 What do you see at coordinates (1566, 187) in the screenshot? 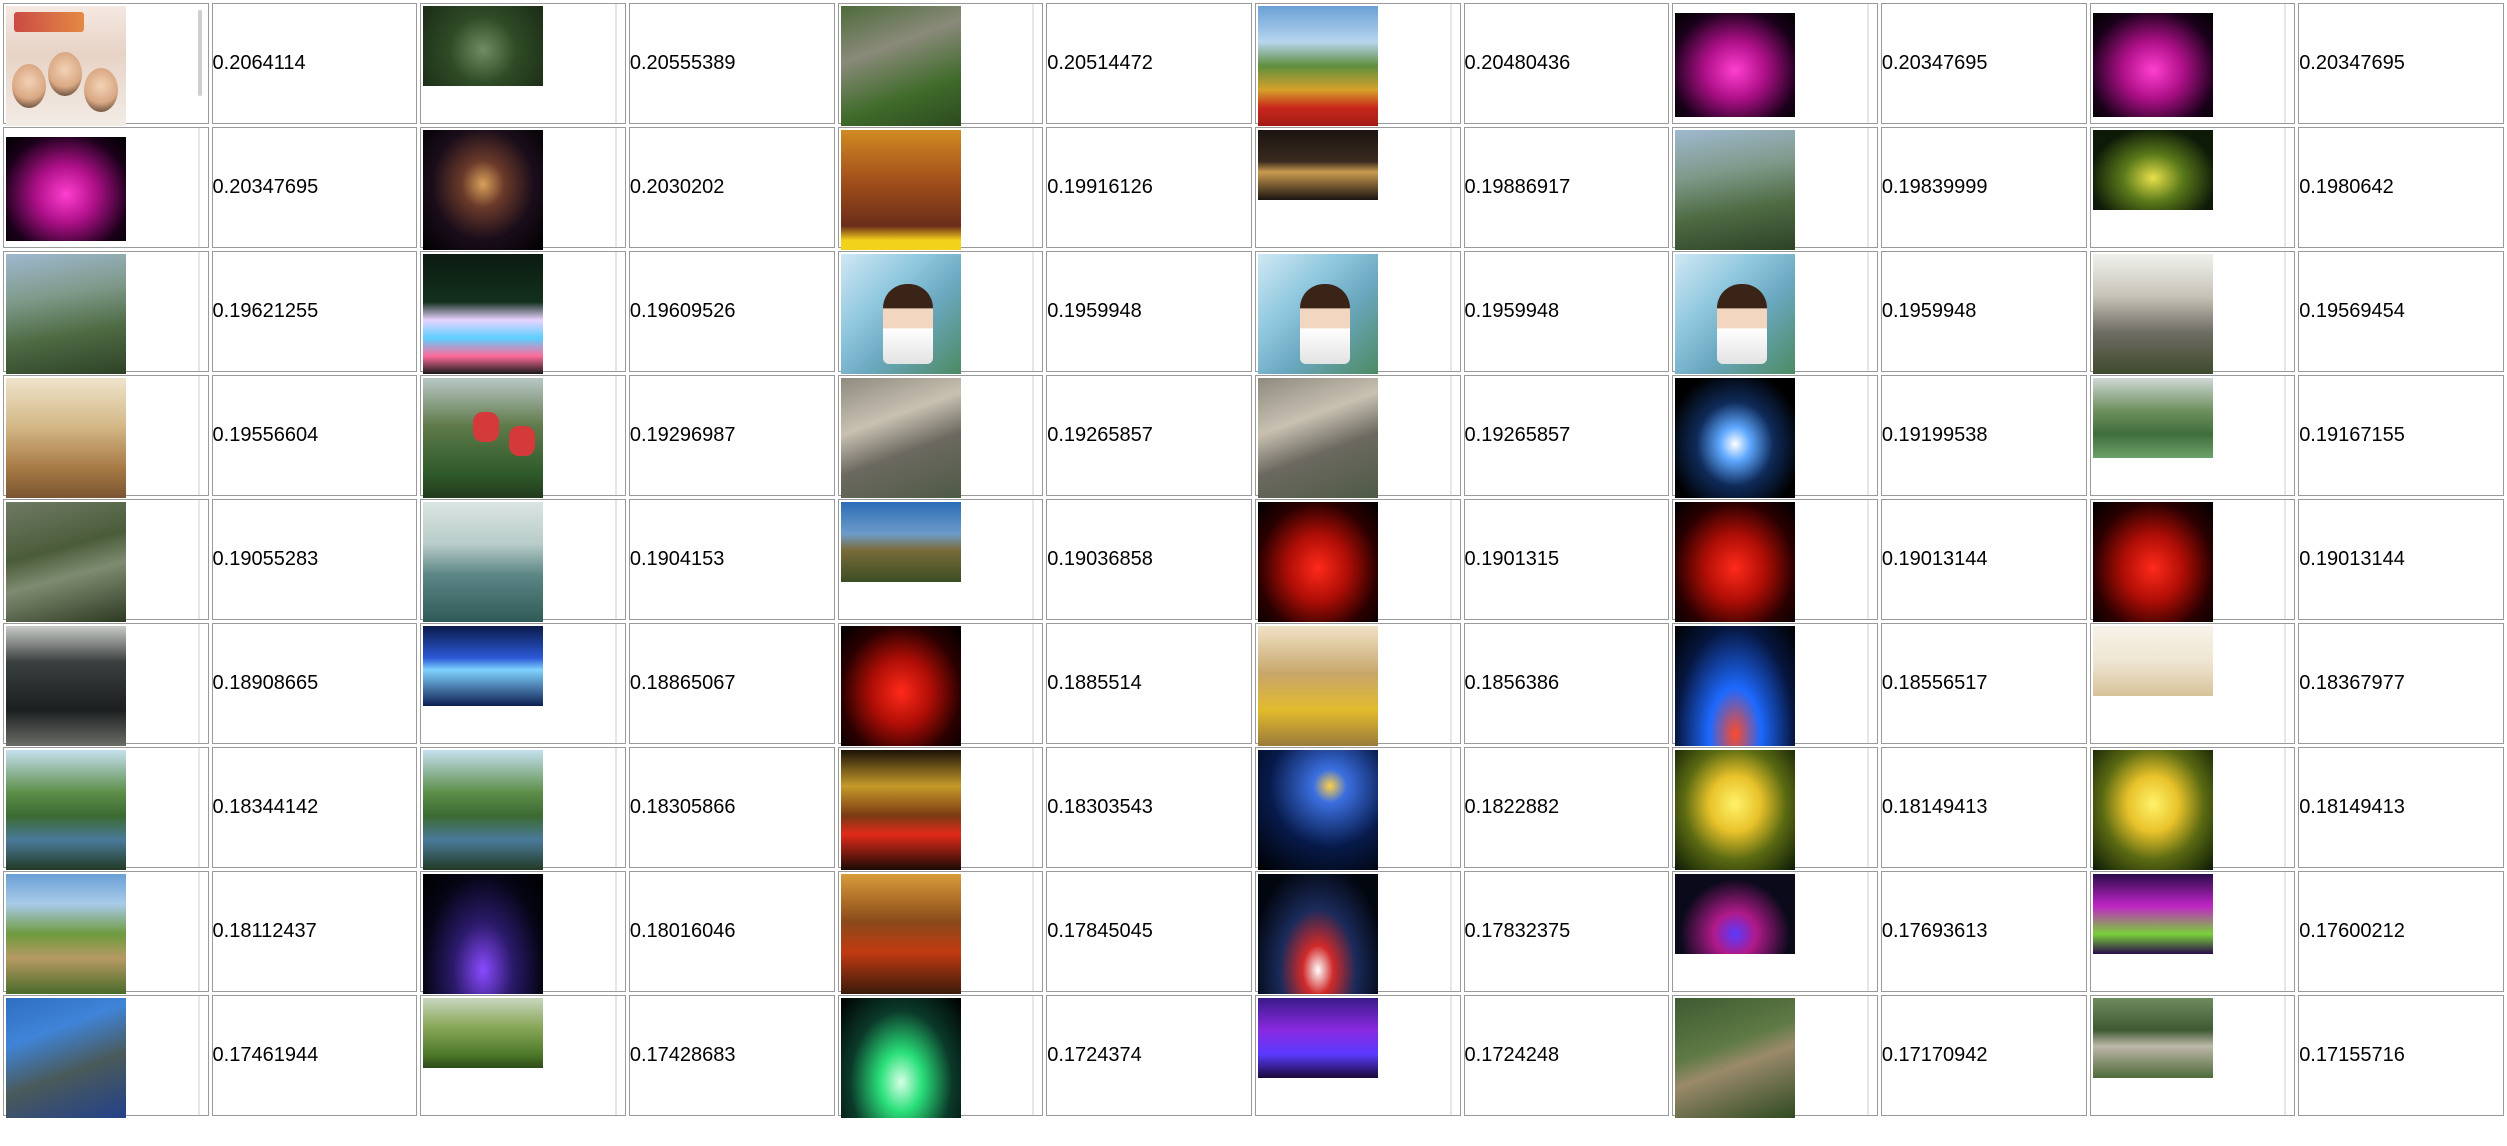
I see `similarity-score: 0.19886917` at bounding box center [1566, 187].